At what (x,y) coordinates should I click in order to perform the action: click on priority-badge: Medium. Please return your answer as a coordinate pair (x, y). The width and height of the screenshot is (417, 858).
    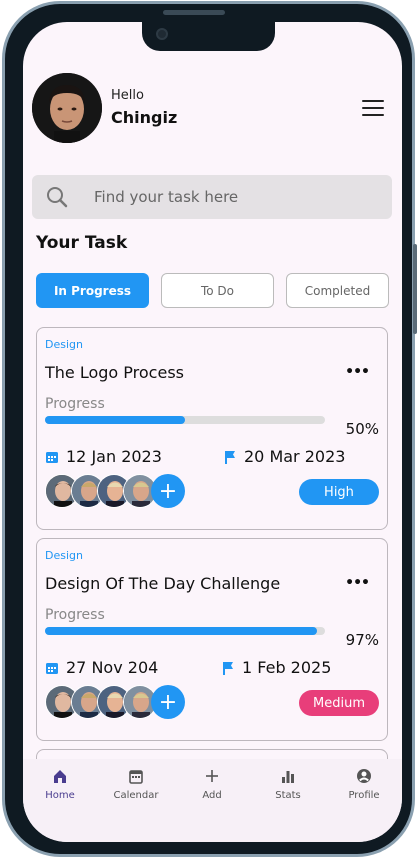
    Looking at the image, I should click on (339, 703).